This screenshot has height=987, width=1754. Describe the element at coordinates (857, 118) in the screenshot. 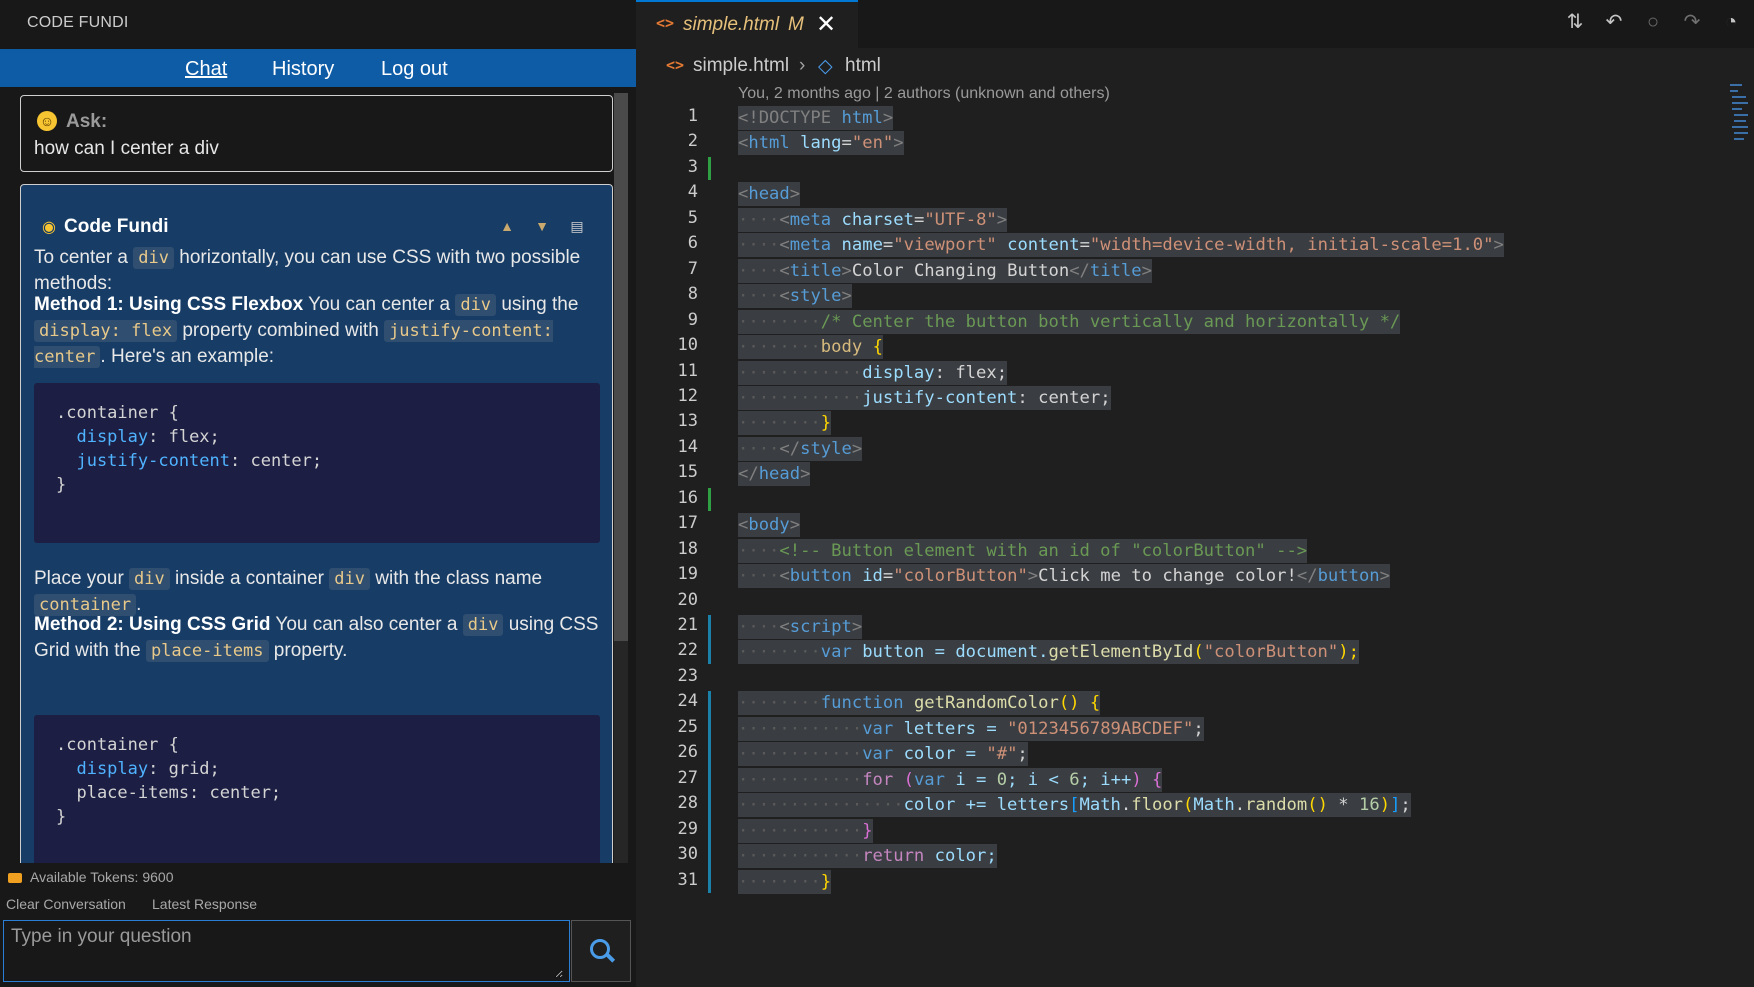

I see `code-token: html` at that location.